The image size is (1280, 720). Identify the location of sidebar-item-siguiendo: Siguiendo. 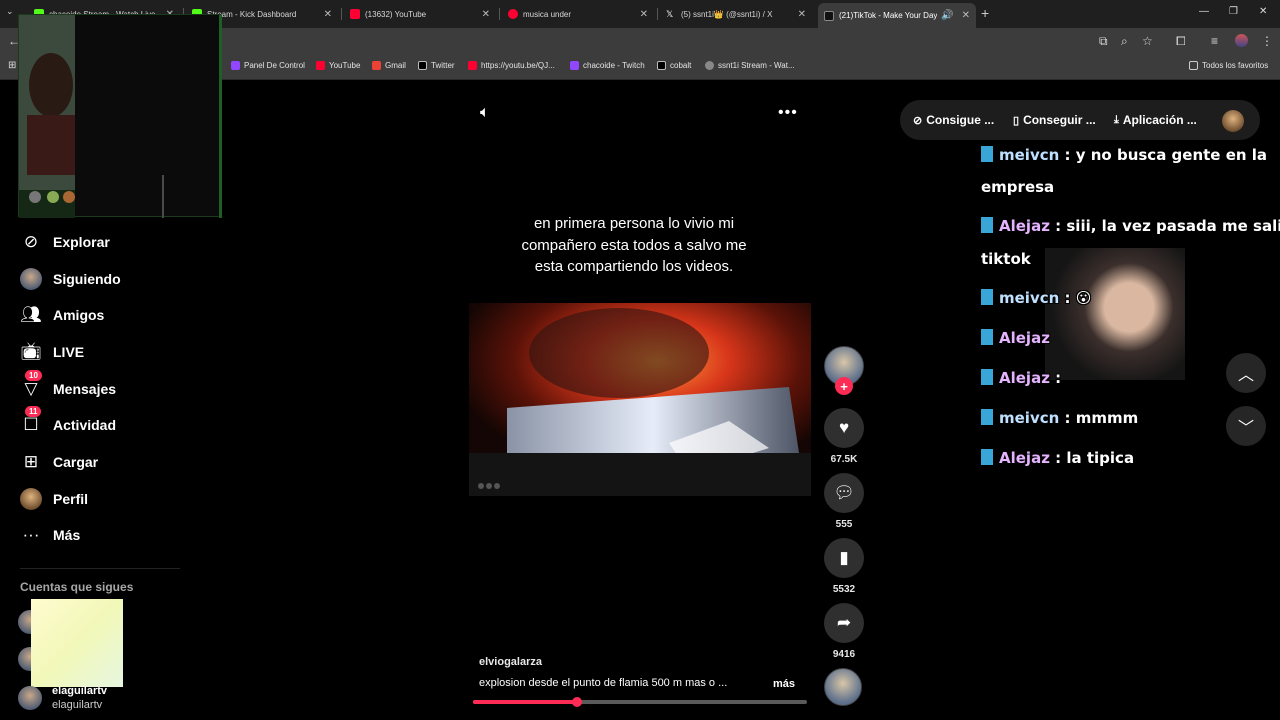
(70, 279).